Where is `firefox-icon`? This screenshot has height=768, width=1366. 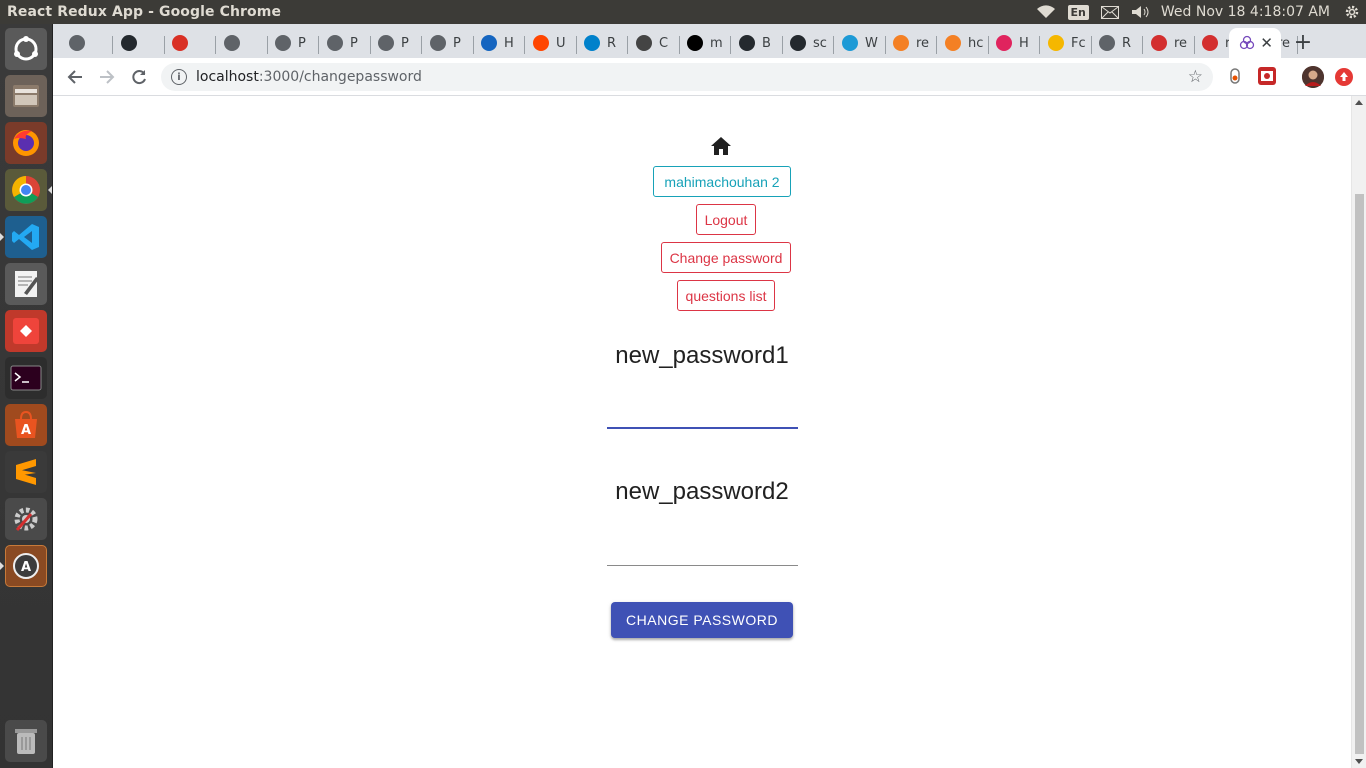
firefox-icon is located at coordinates (26, 143).